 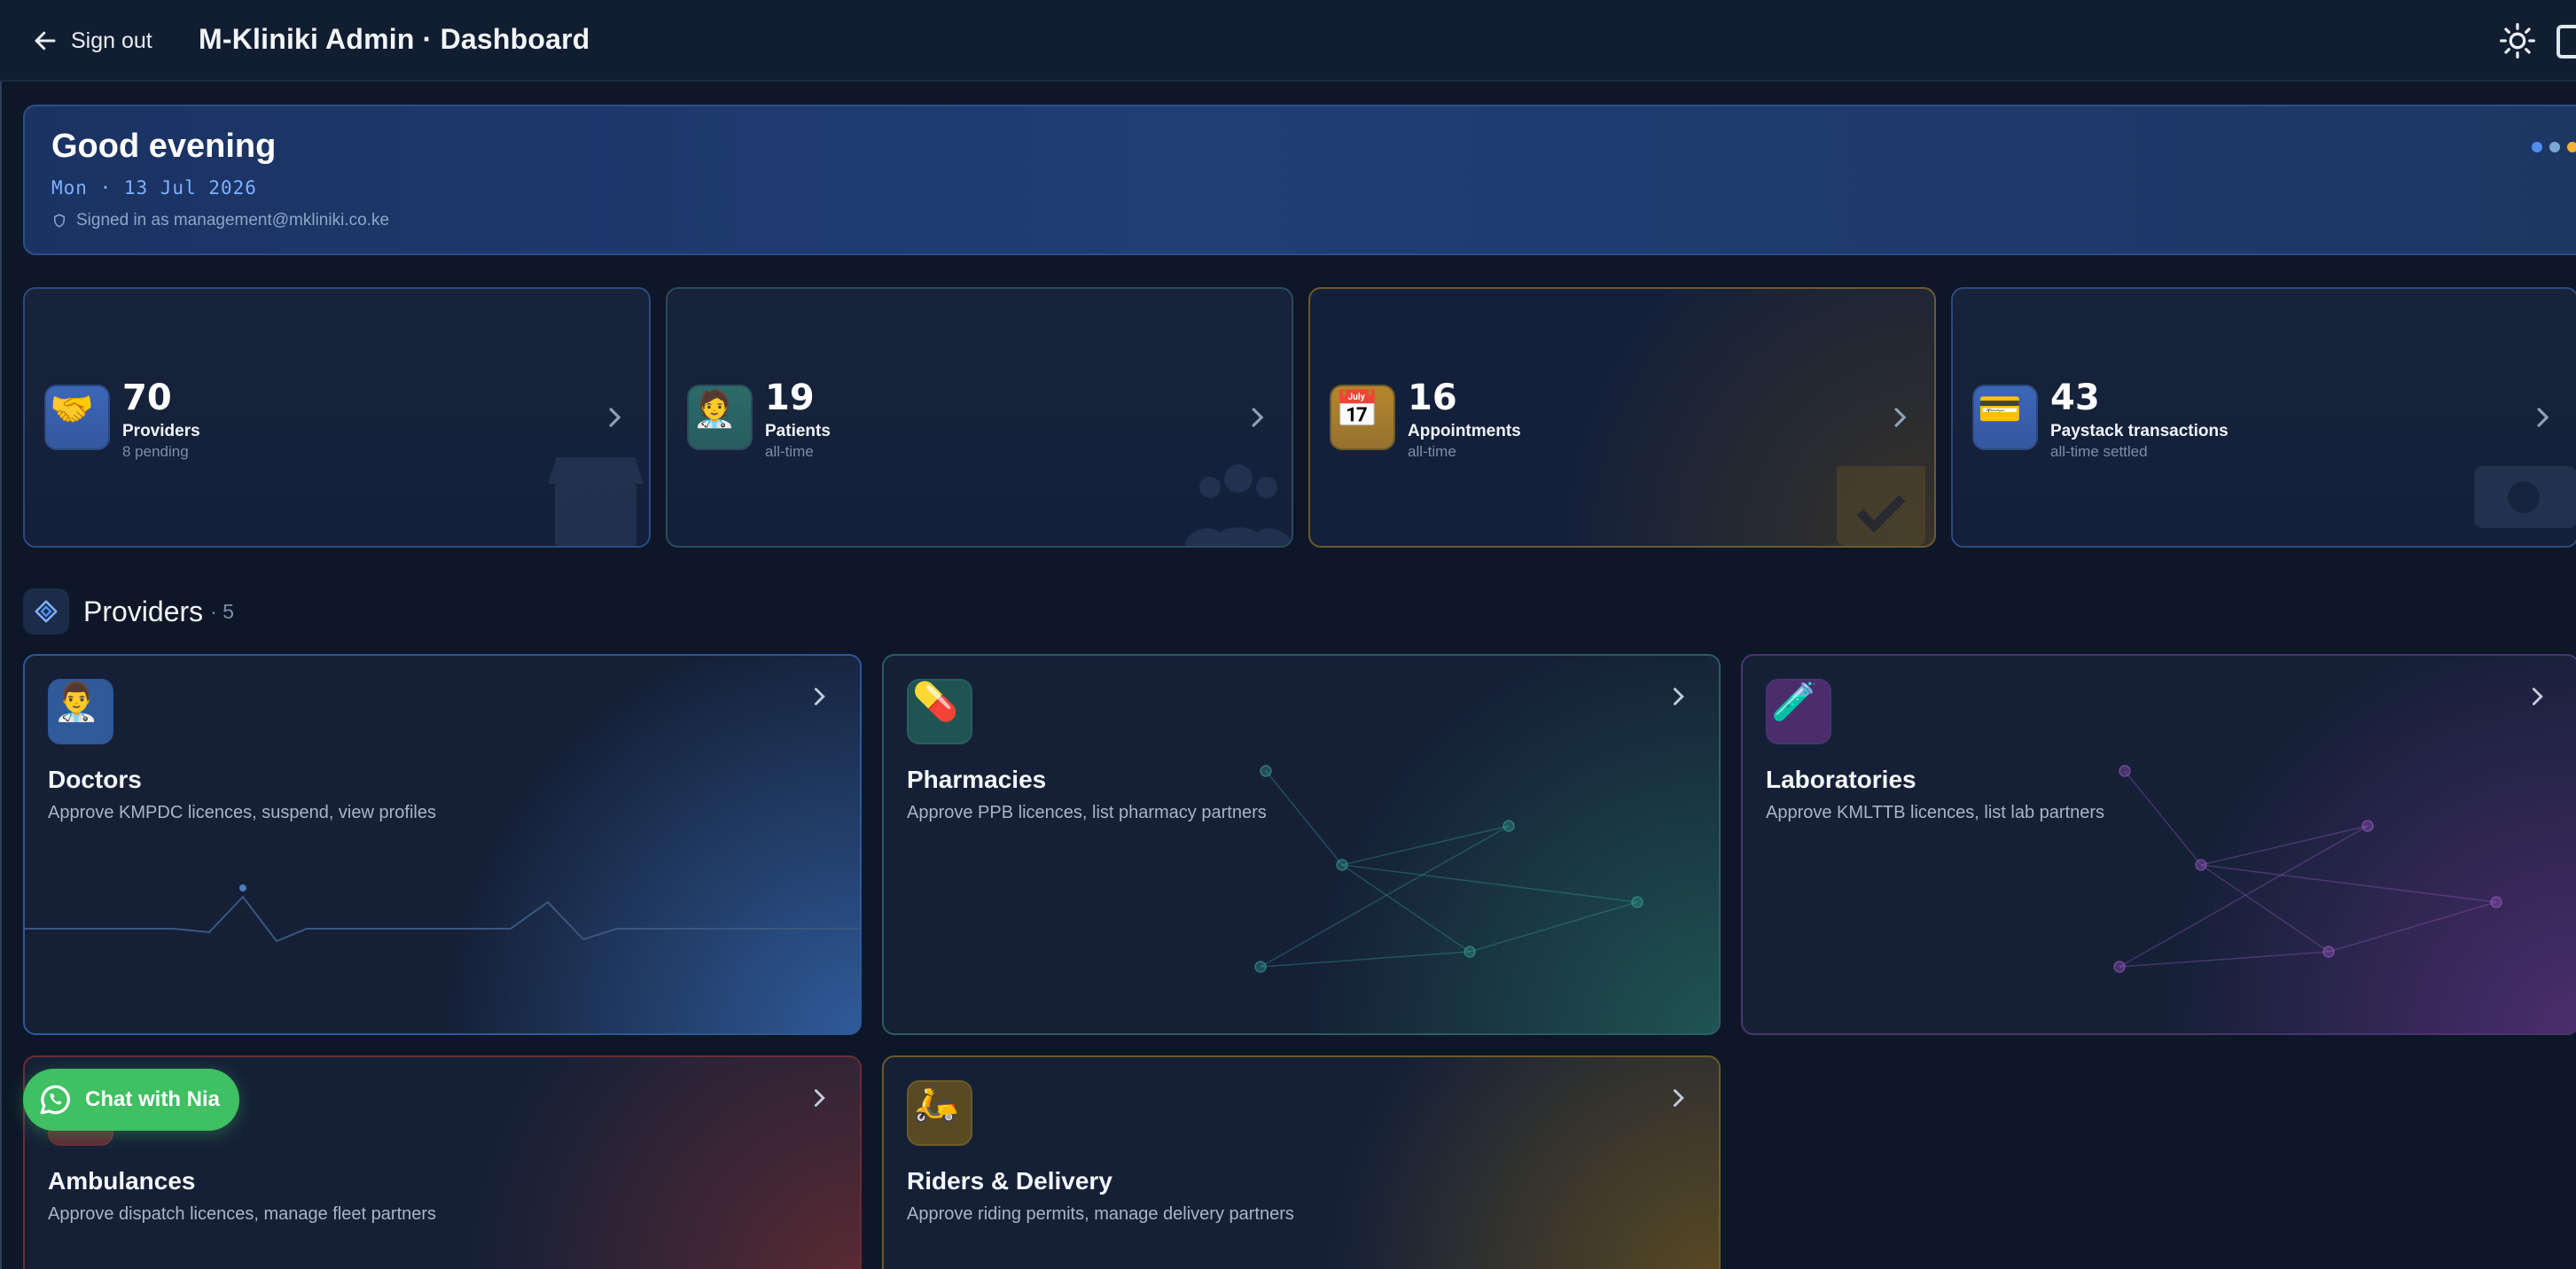 I want to click on section-count: · 5, so click(x=222, y=611).